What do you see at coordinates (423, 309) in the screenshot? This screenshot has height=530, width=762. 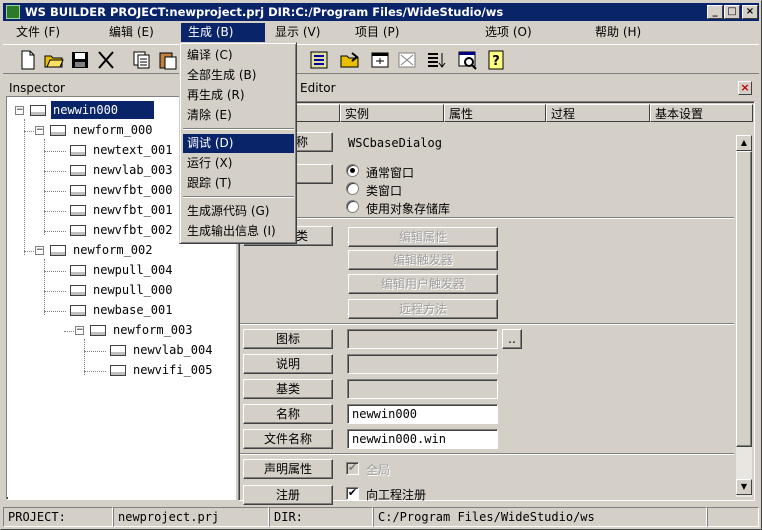 I see `remote-methods-button: 远程方法` at bounding box center [423, 309].